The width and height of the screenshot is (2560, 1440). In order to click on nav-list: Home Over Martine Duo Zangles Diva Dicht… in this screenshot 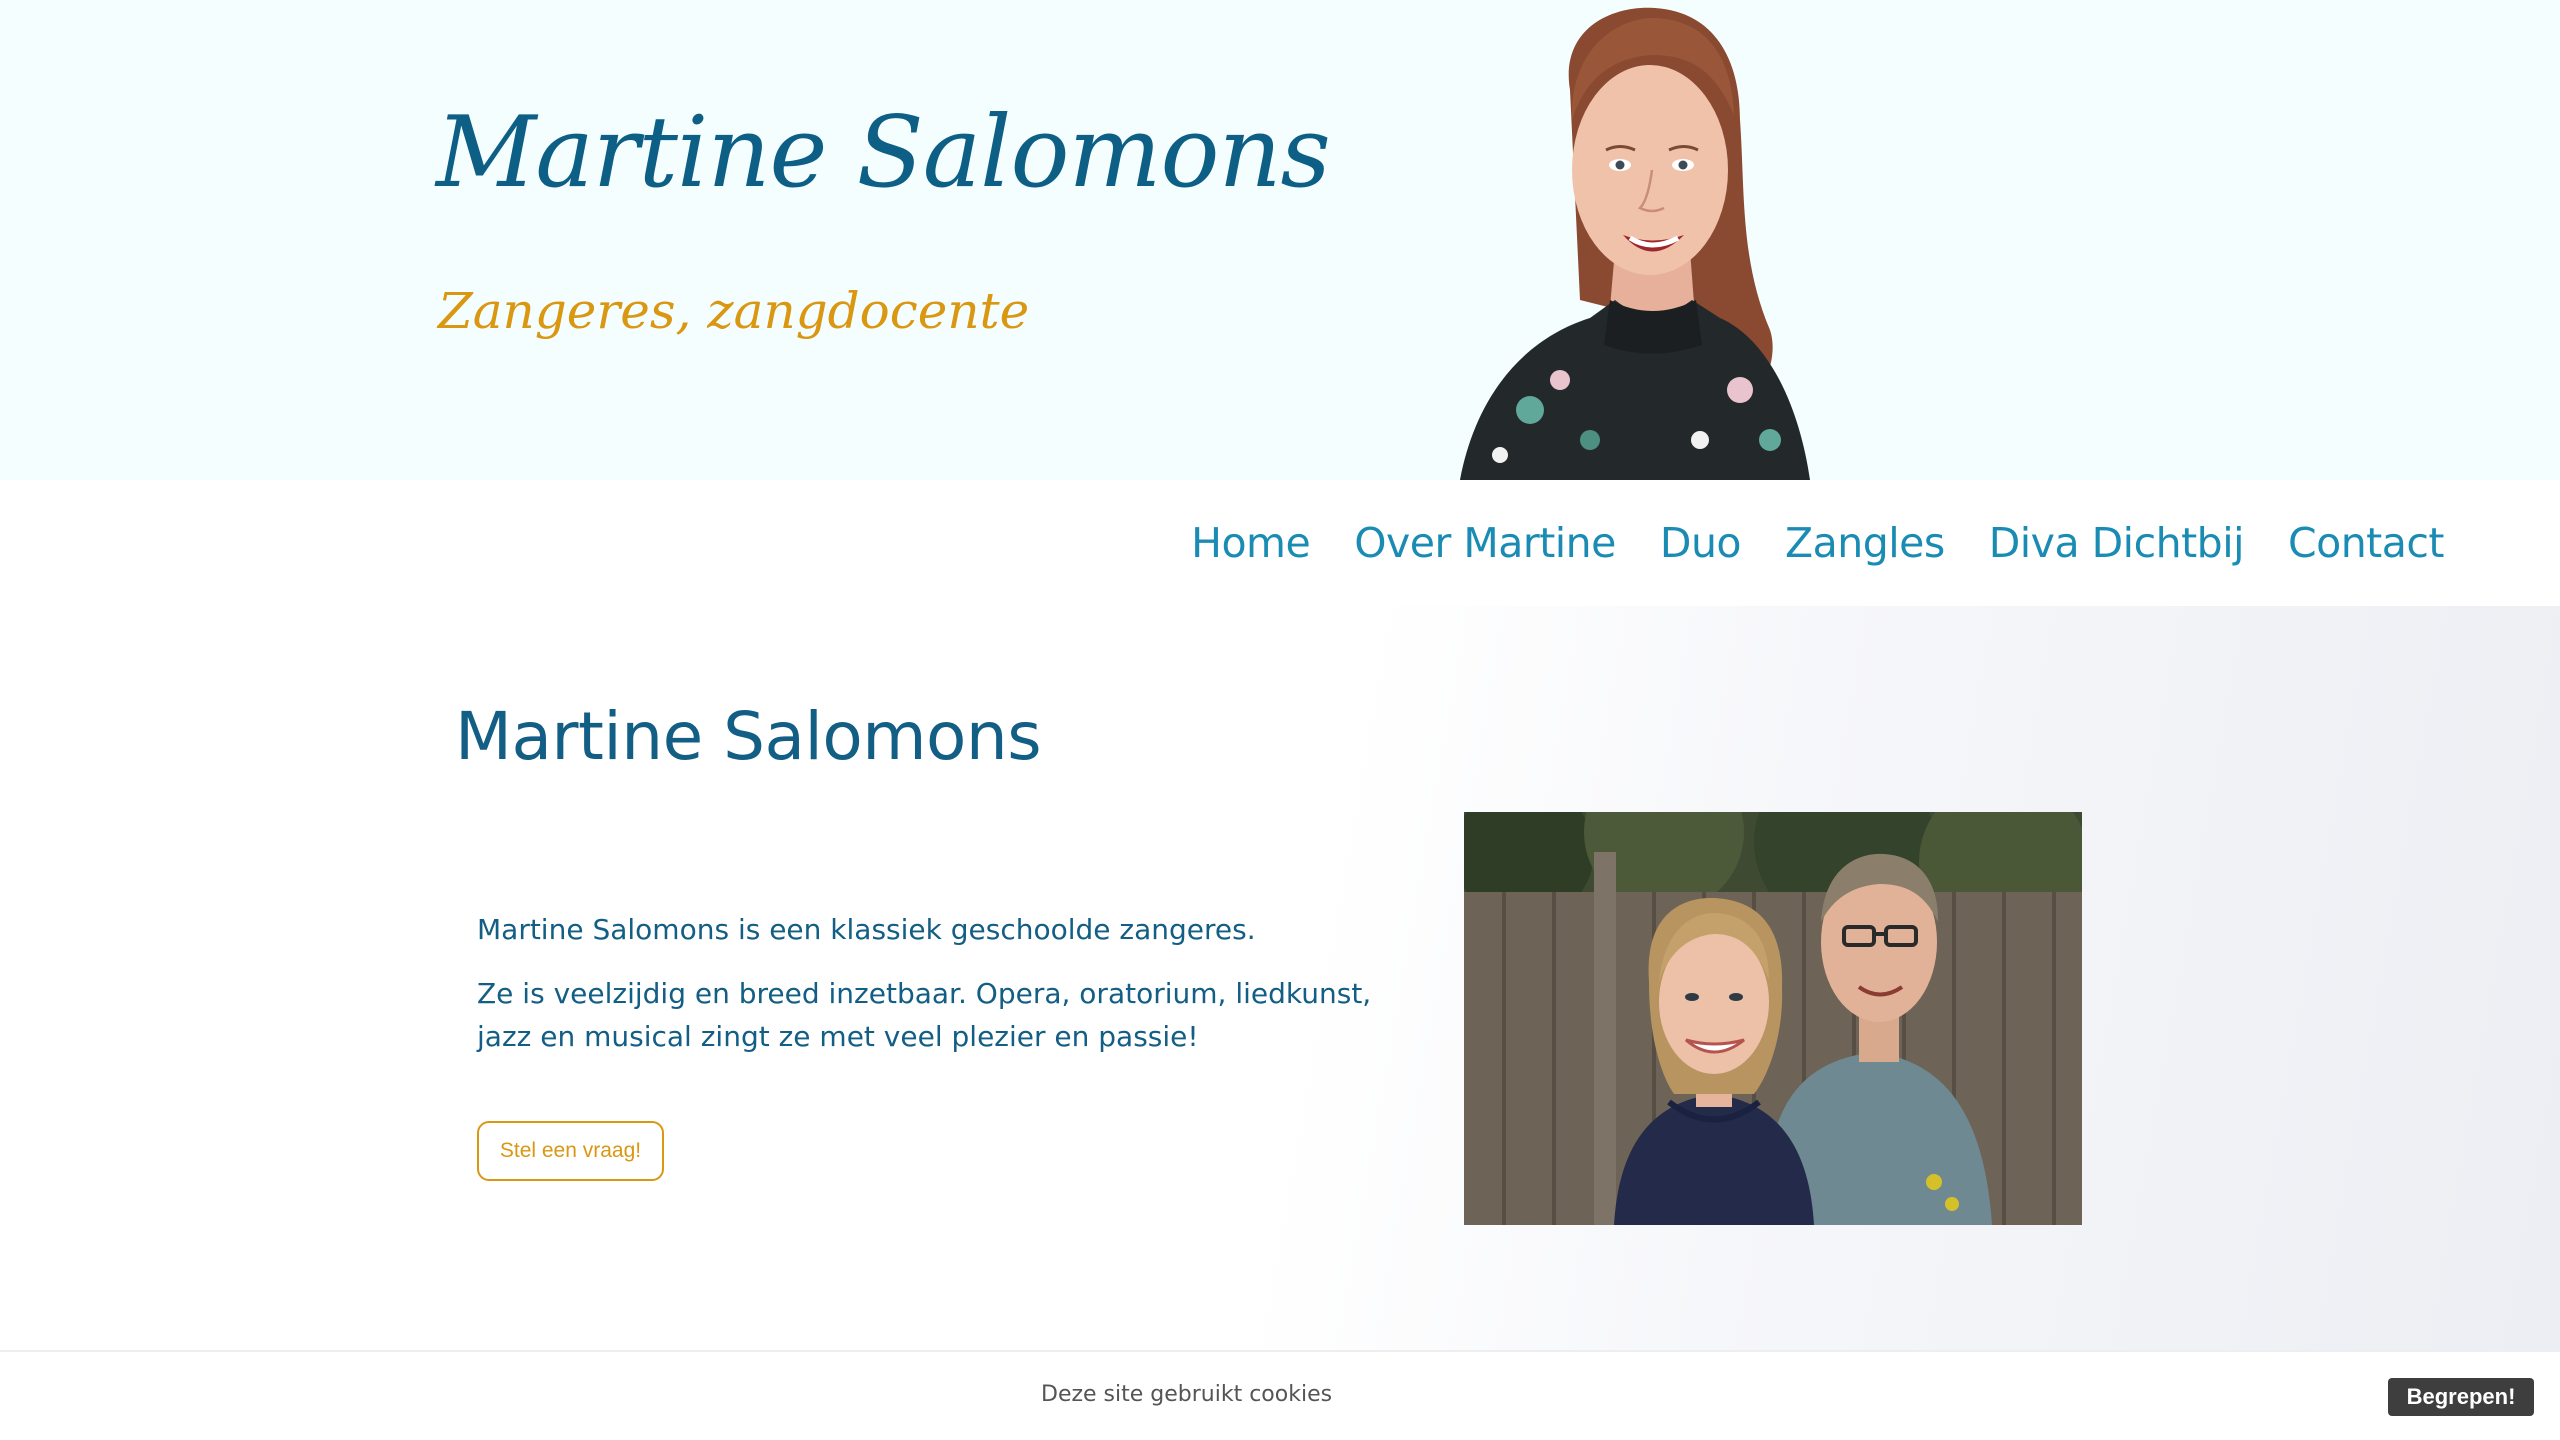, I will do `click(1795, 543)`.